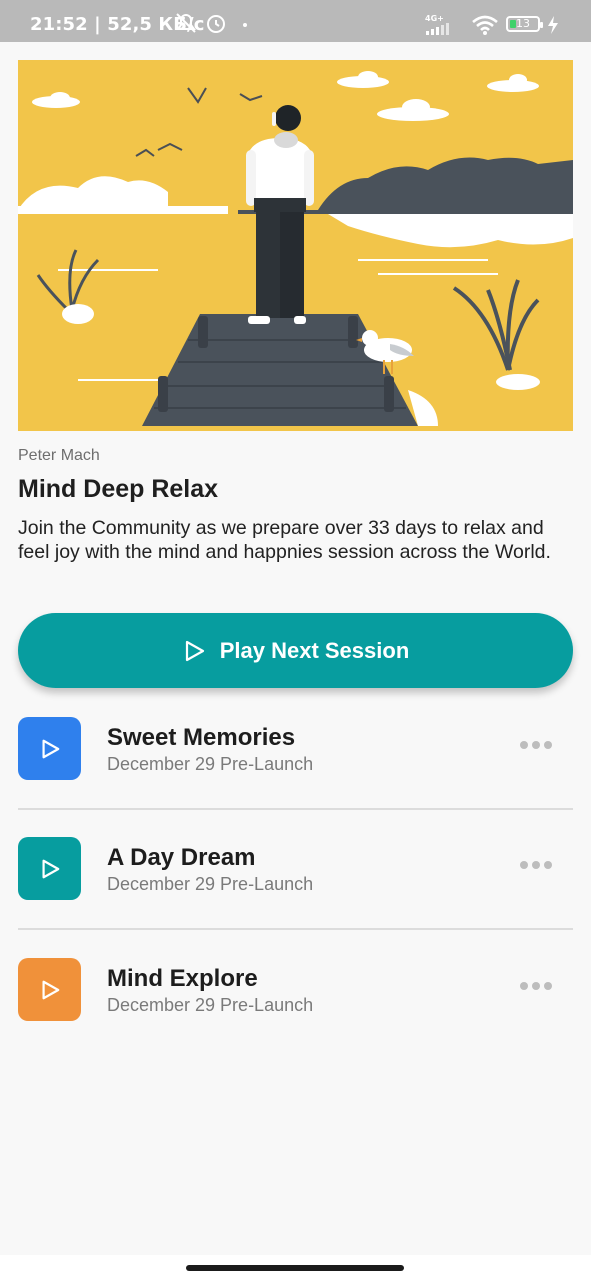 The image size is (591, 1280). I want to click on page-title: Mind Deep Relax, so click(118, 489).